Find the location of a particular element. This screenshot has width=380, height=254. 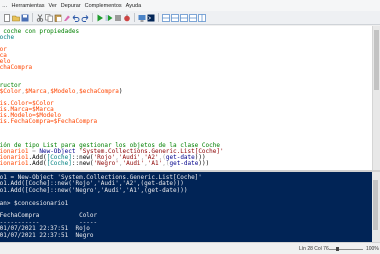

run-icon is located at coordinates (100, 18).